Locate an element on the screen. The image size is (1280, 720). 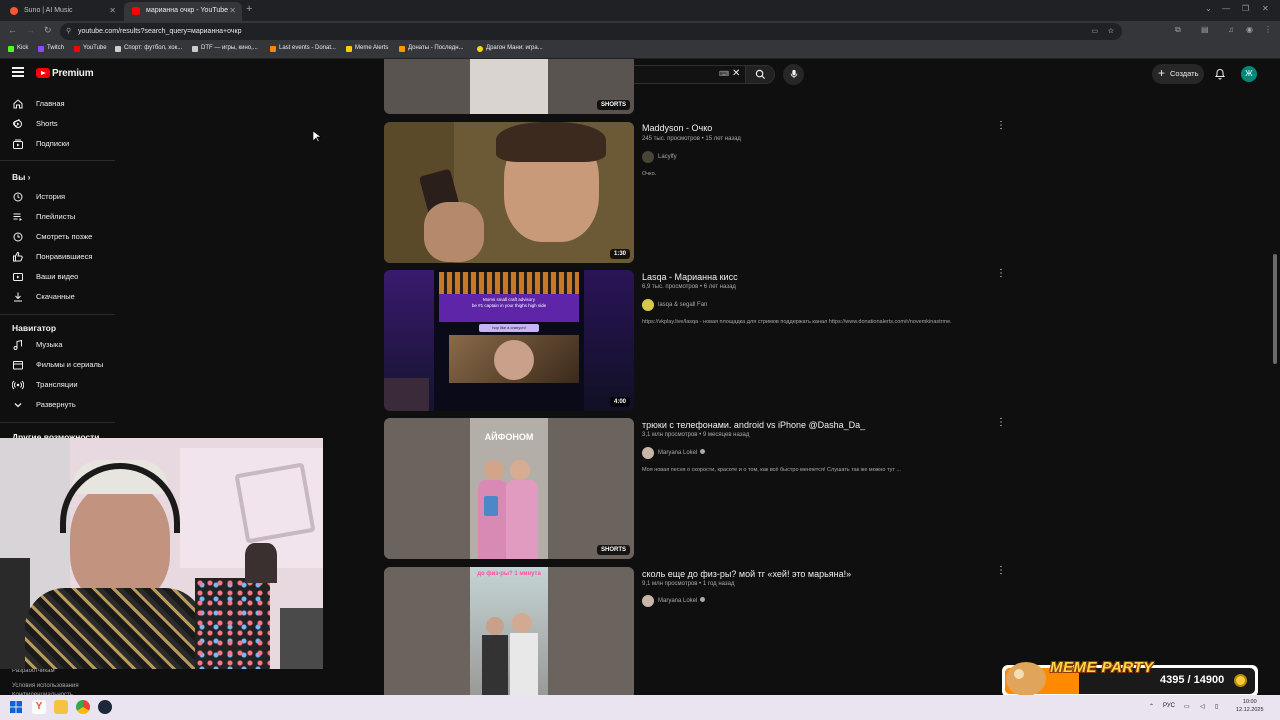
chrome-menu-icon: ⋮ is located at coordinates (1268, 29).